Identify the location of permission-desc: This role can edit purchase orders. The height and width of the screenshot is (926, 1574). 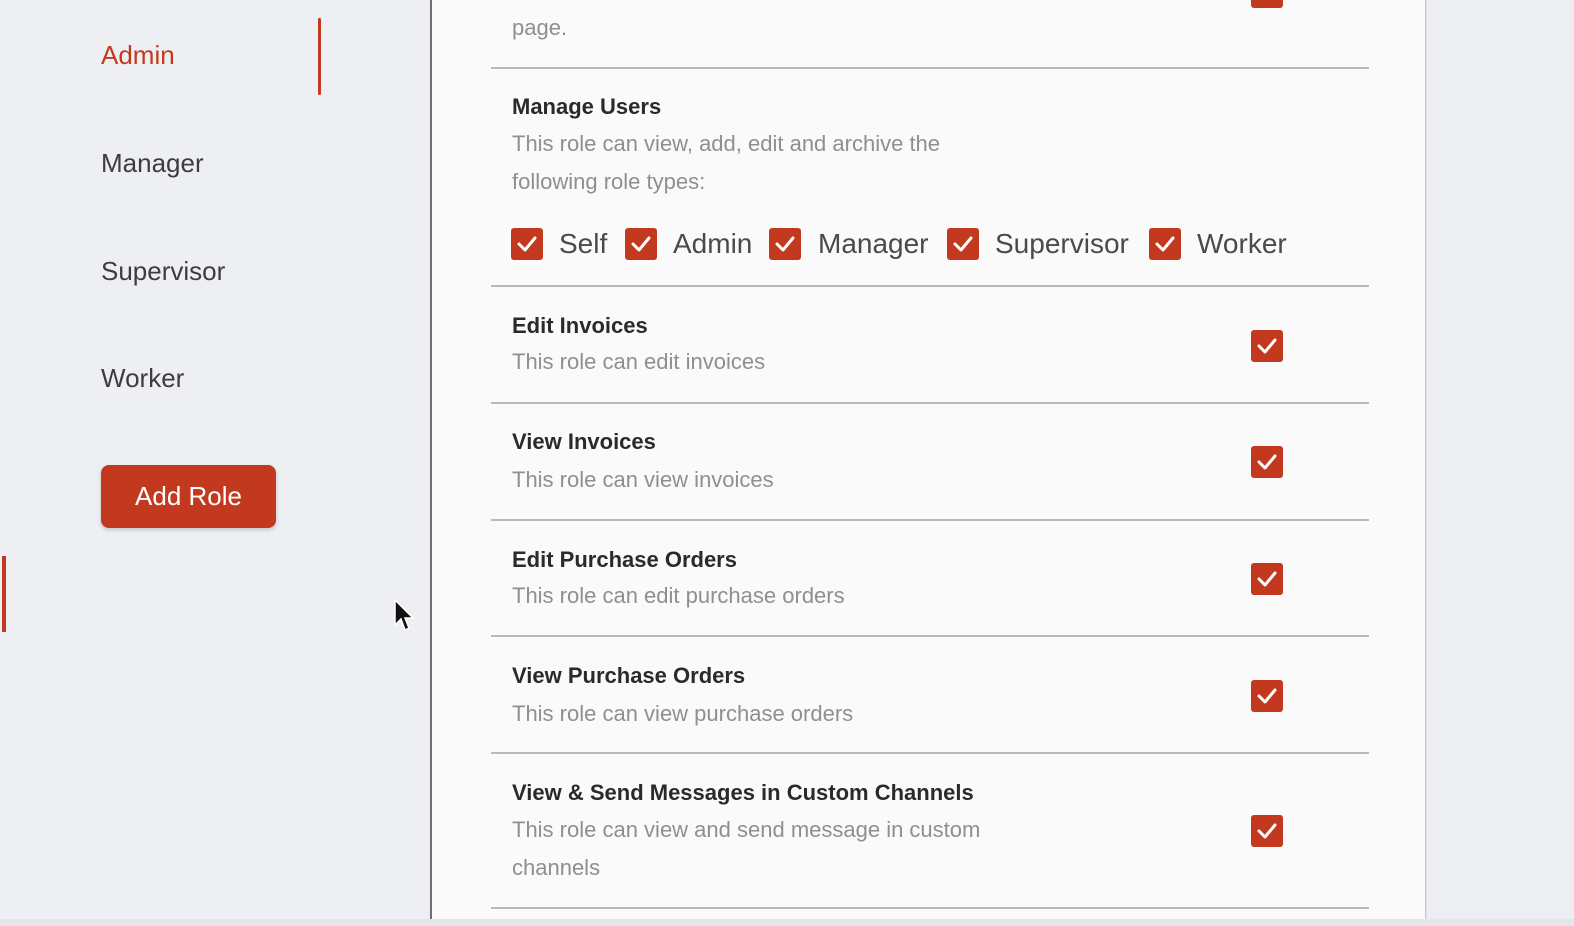
(678, 595).